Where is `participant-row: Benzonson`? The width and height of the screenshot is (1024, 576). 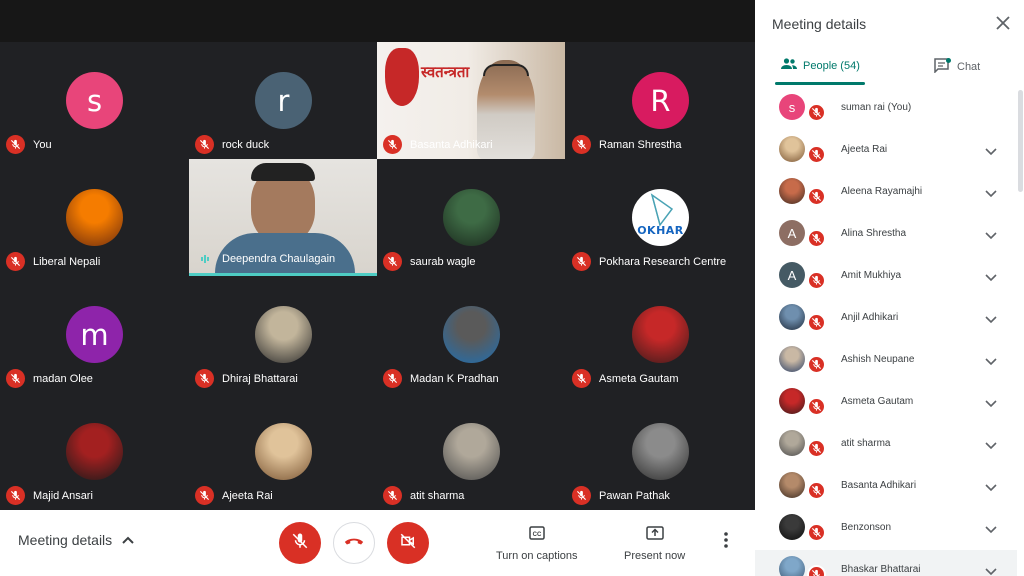
participant-row: Benzonson is located at coordinates (886, 529).